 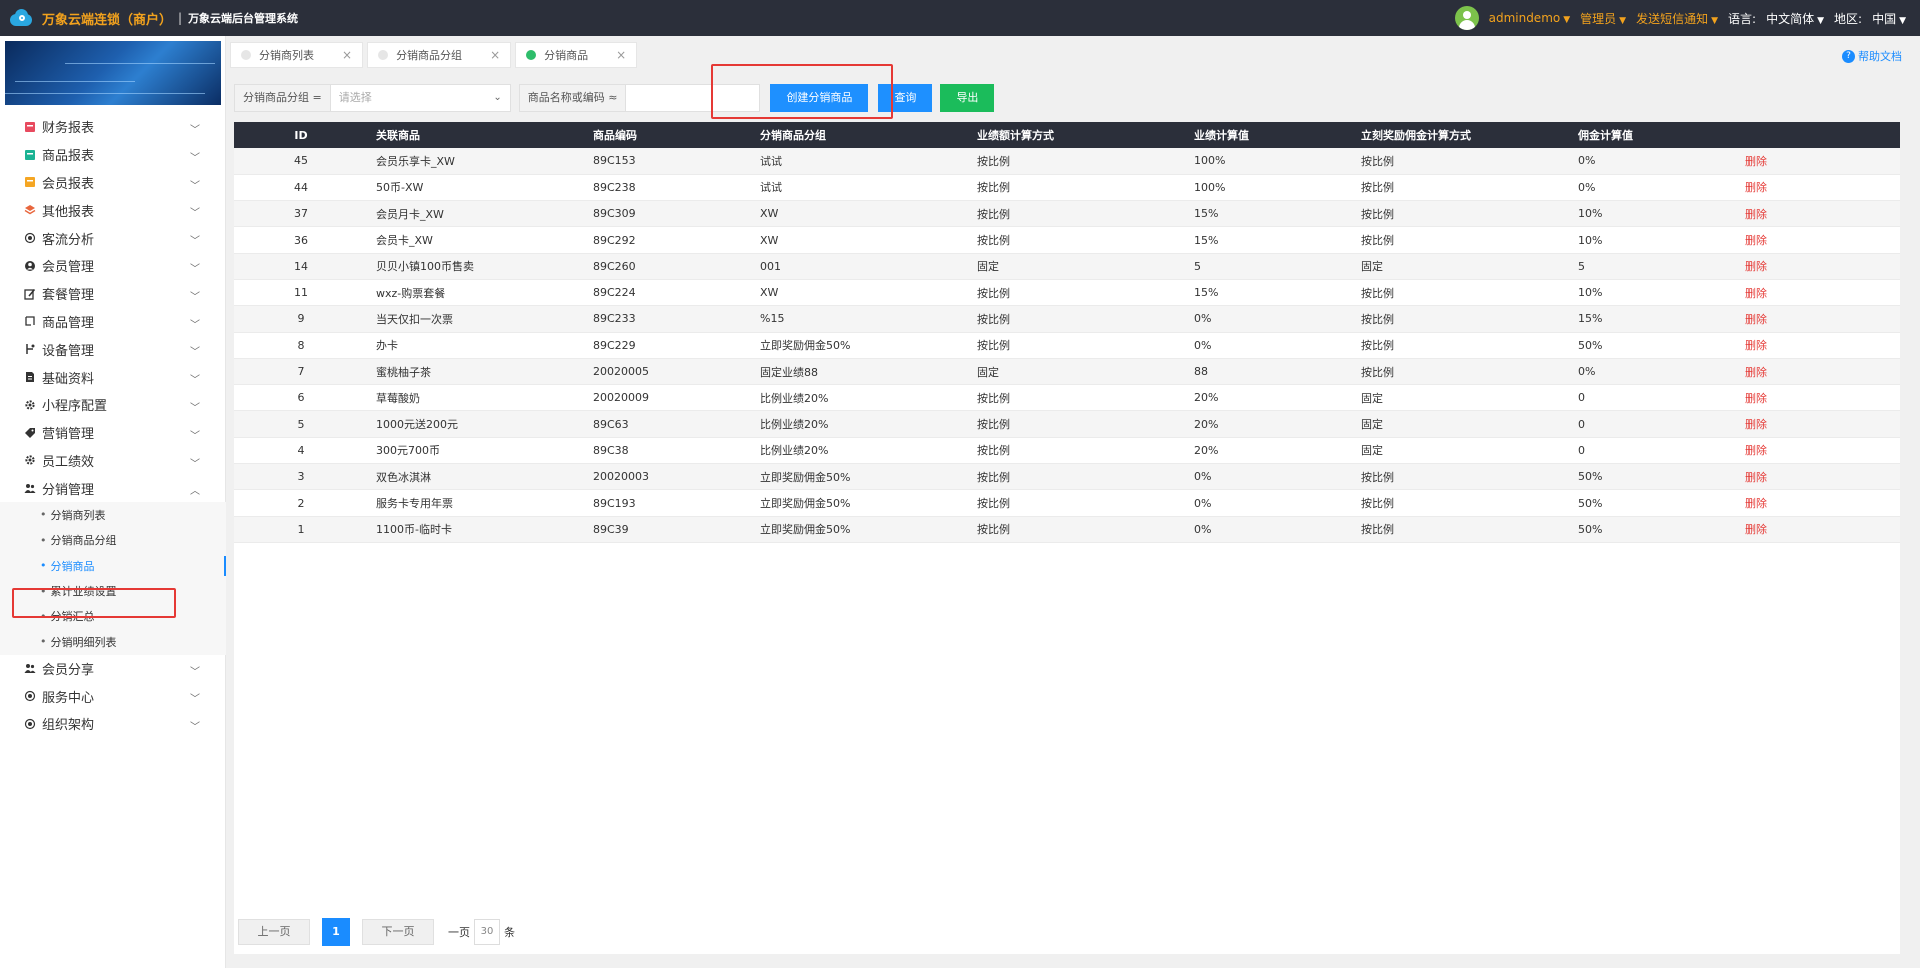 What do you see at coordinates (301, 398) in the screenshot?
I see `table-cell: 6` at bounding box center [301, 398].